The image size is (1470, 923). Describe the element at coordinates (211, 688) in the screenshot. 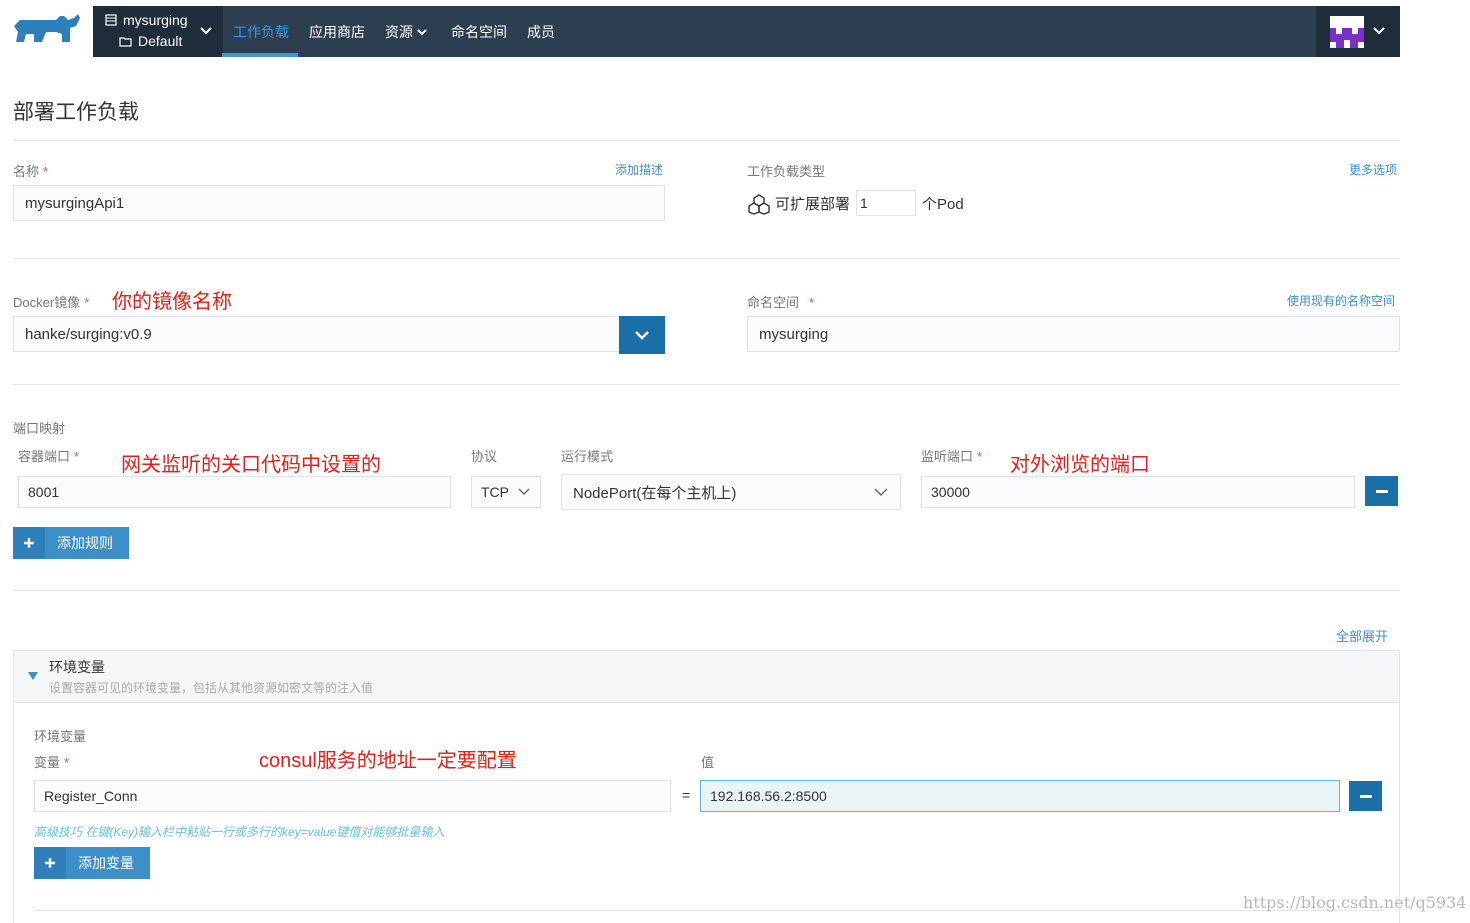

I see `env-section-description: 设置容器可见的环境变量，包括从其他资源如密文等的注入值` at that location.